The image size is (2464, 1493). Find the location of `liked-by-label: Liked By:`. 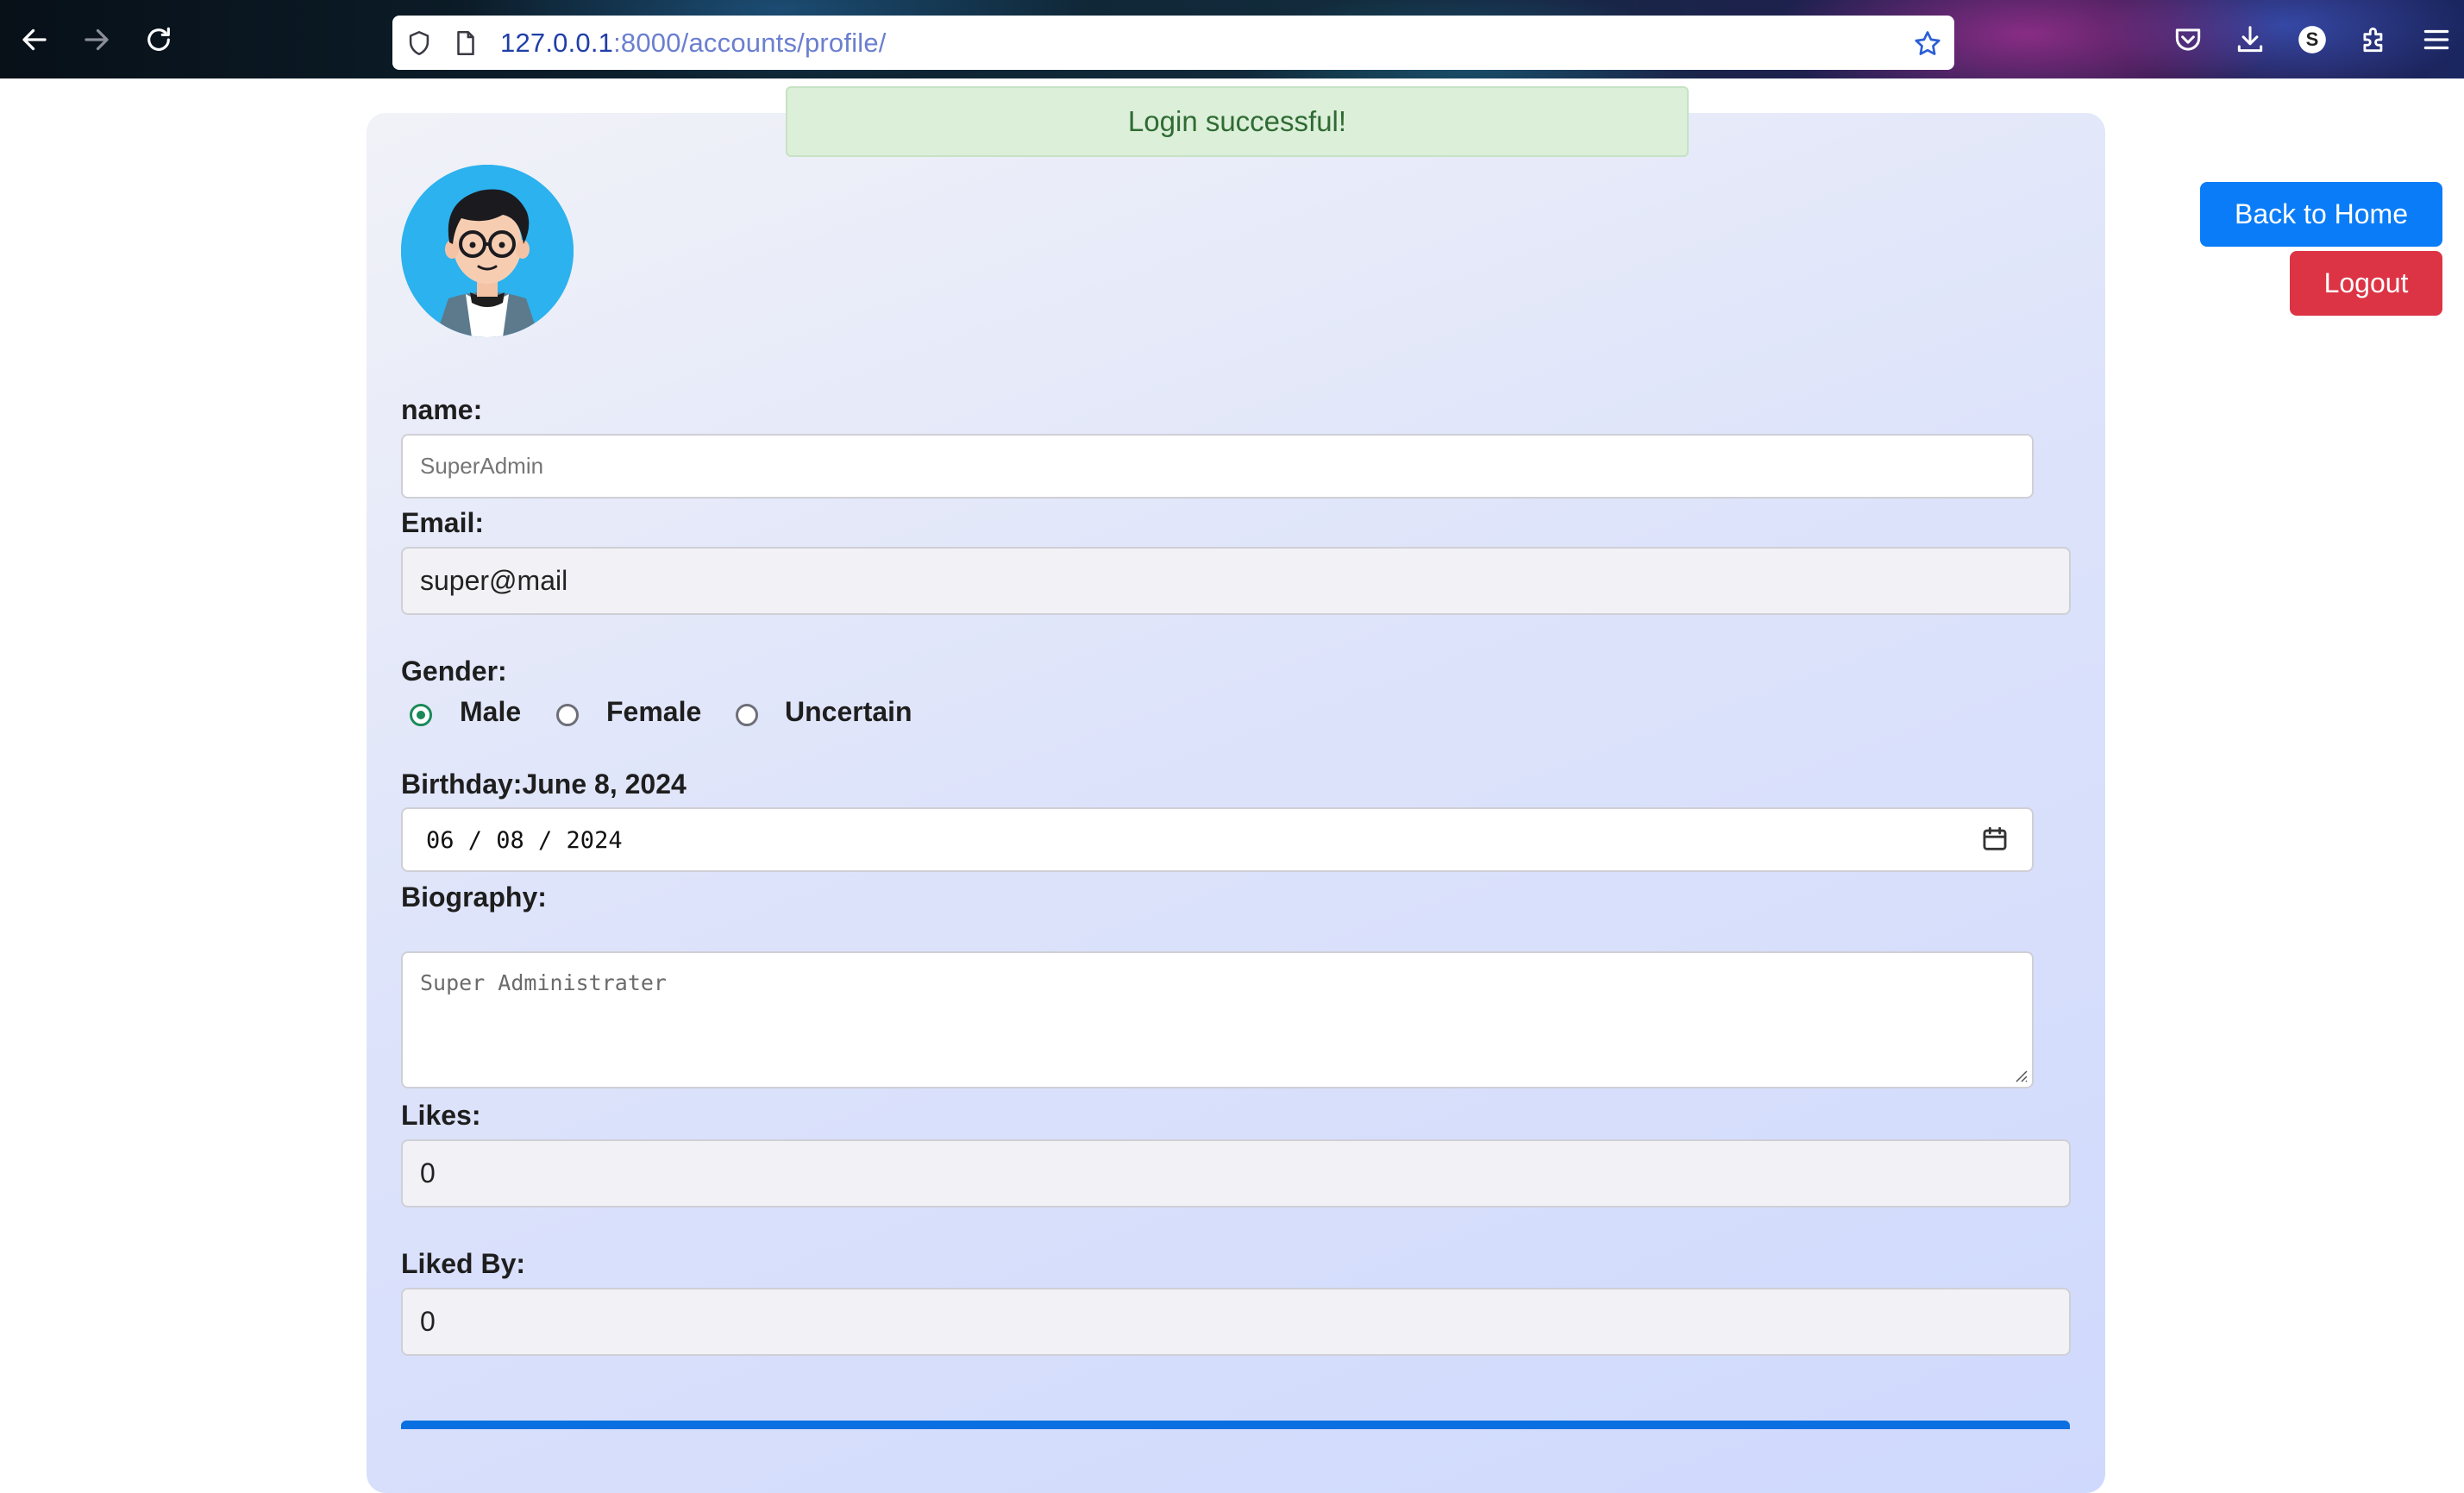

liked-by-label: Liked By: is located at coordinates (464, 1263).